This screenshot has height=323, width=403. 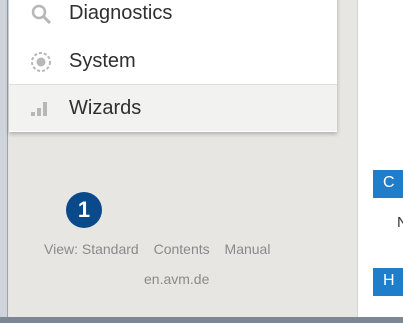 I want to click on step-badge: 1, so click(x=84, y=210).